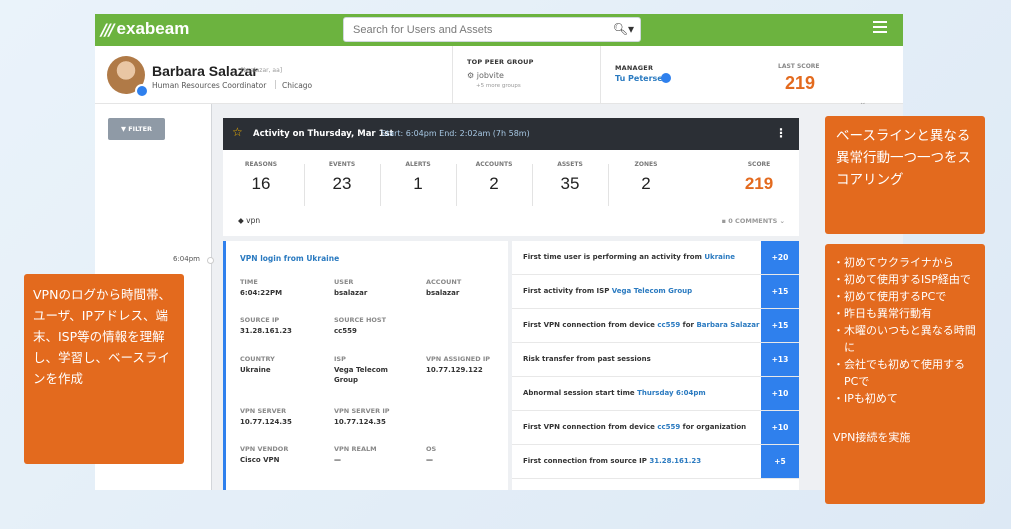 The width and height of the screenshot is (1011, 529). What do you see at coordinates (145, 29) in the screenshot?
I see `exabeam-logo: /// exabeam` at bounding box center [145, 29].